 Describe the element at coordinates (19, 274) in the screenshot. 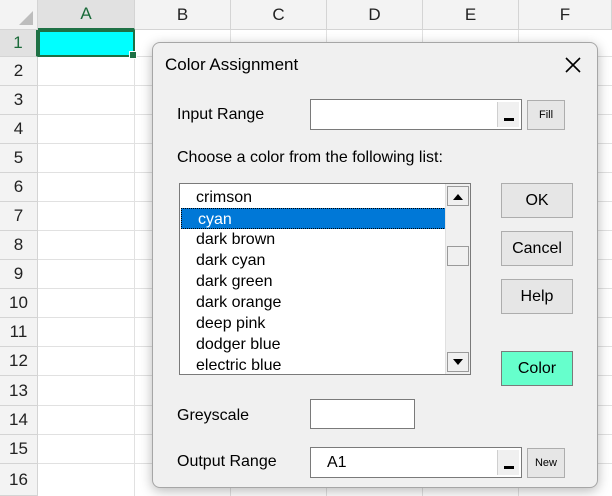

I see `row-header-9: 9` at that location.